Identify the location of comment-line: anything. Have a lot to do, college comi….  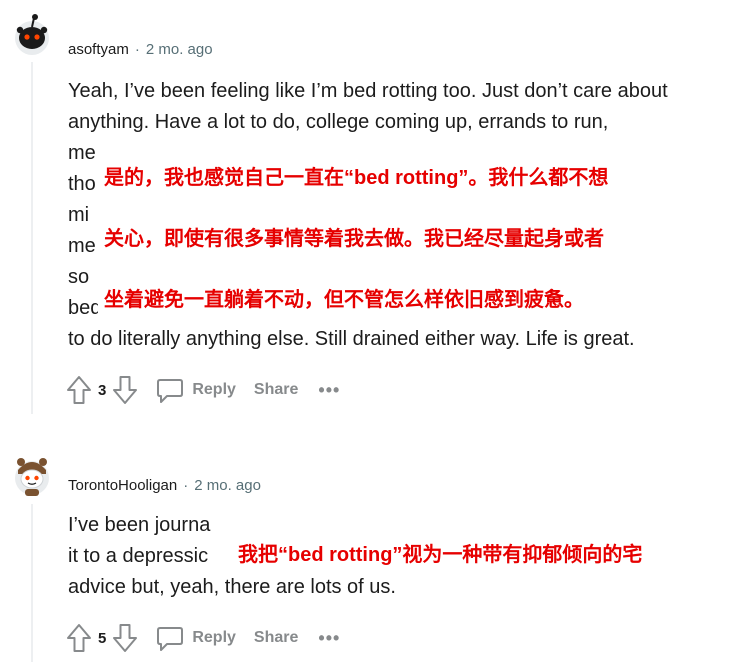
(338, 122).